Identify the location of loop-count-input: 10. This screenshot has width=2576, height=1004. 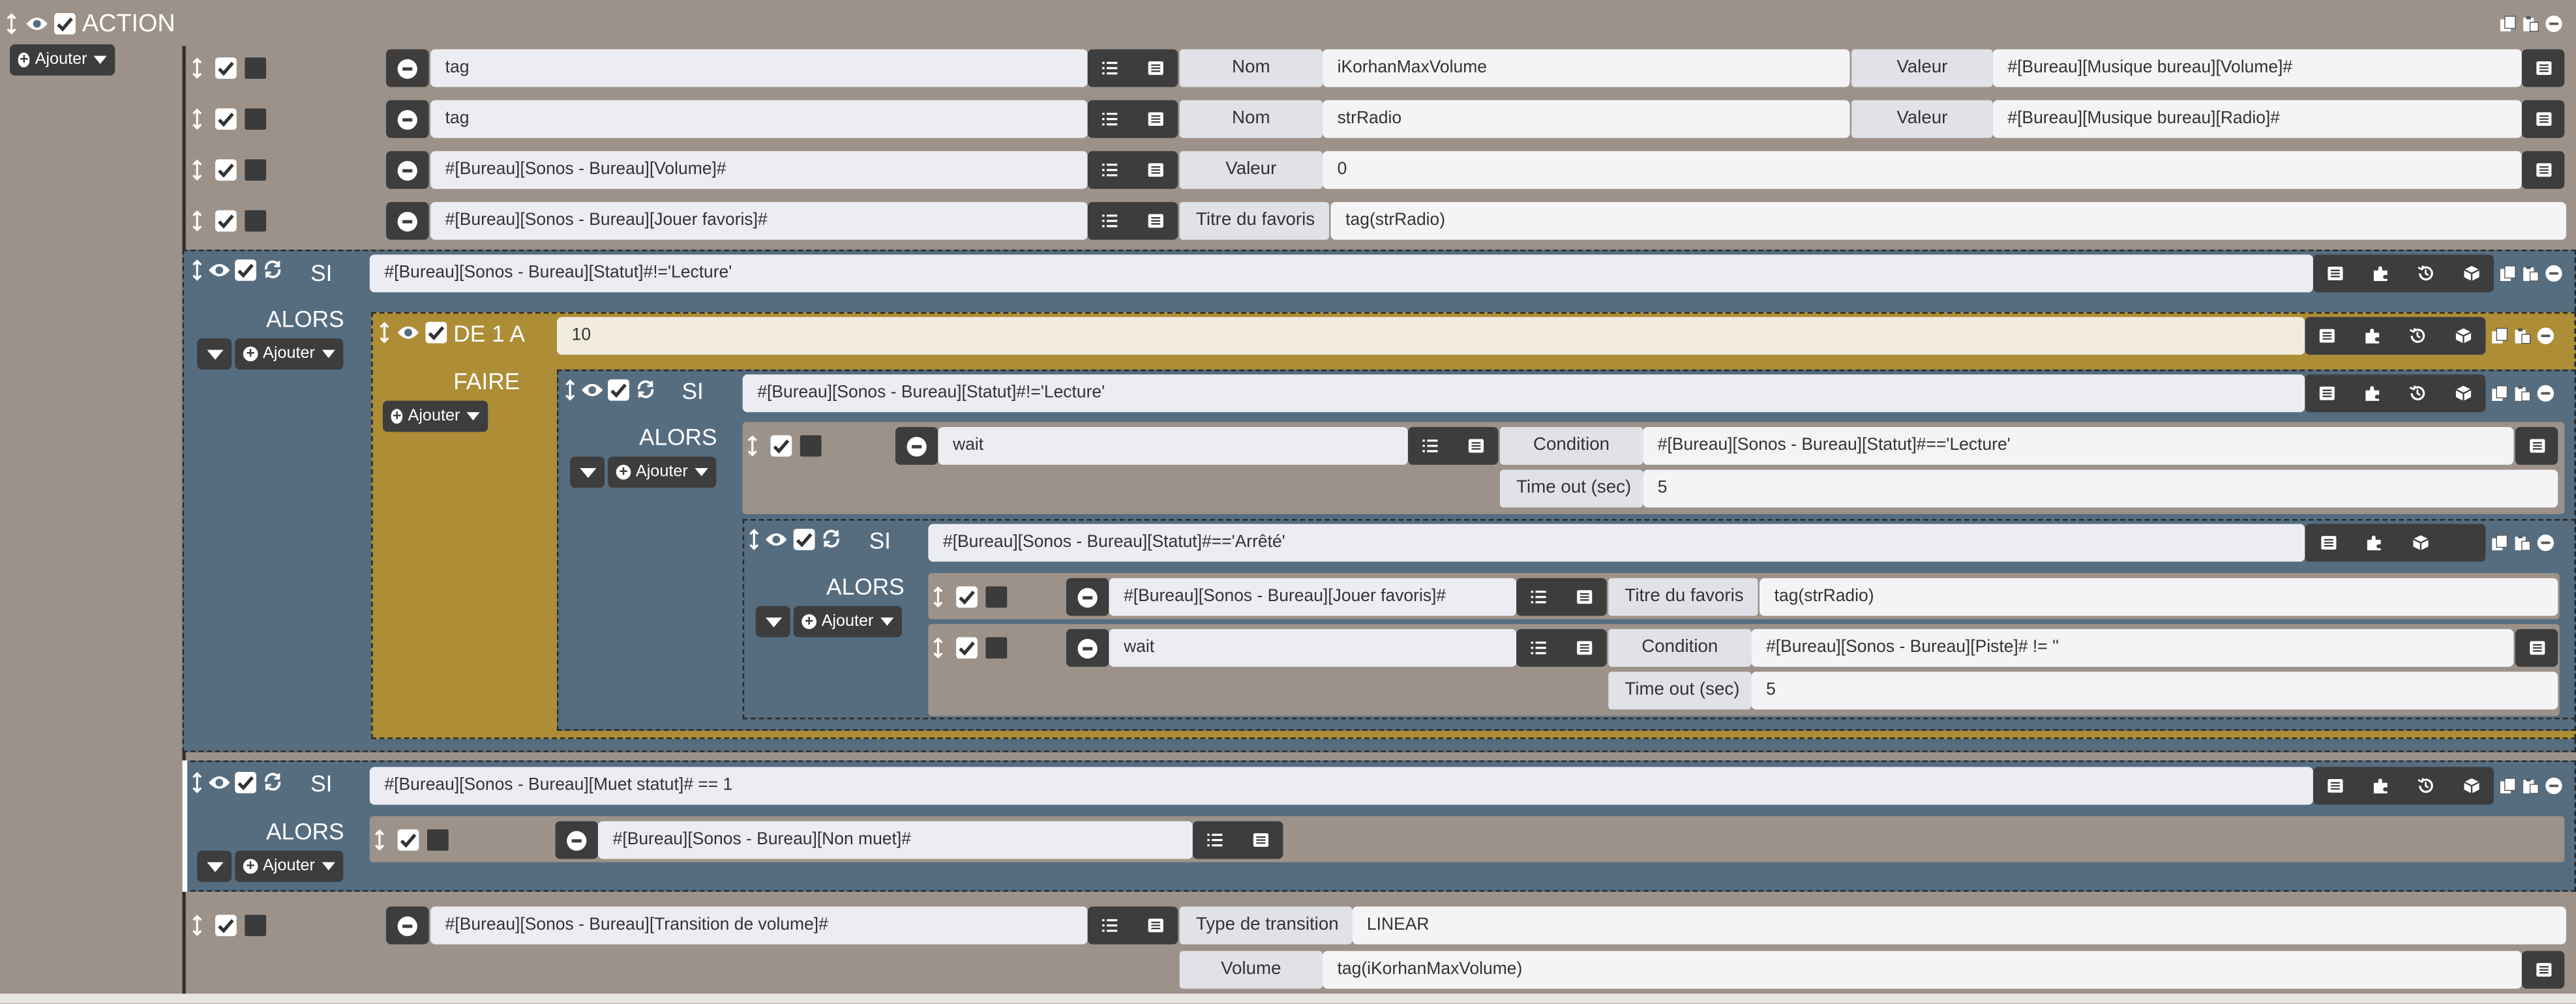
(1430, 336).